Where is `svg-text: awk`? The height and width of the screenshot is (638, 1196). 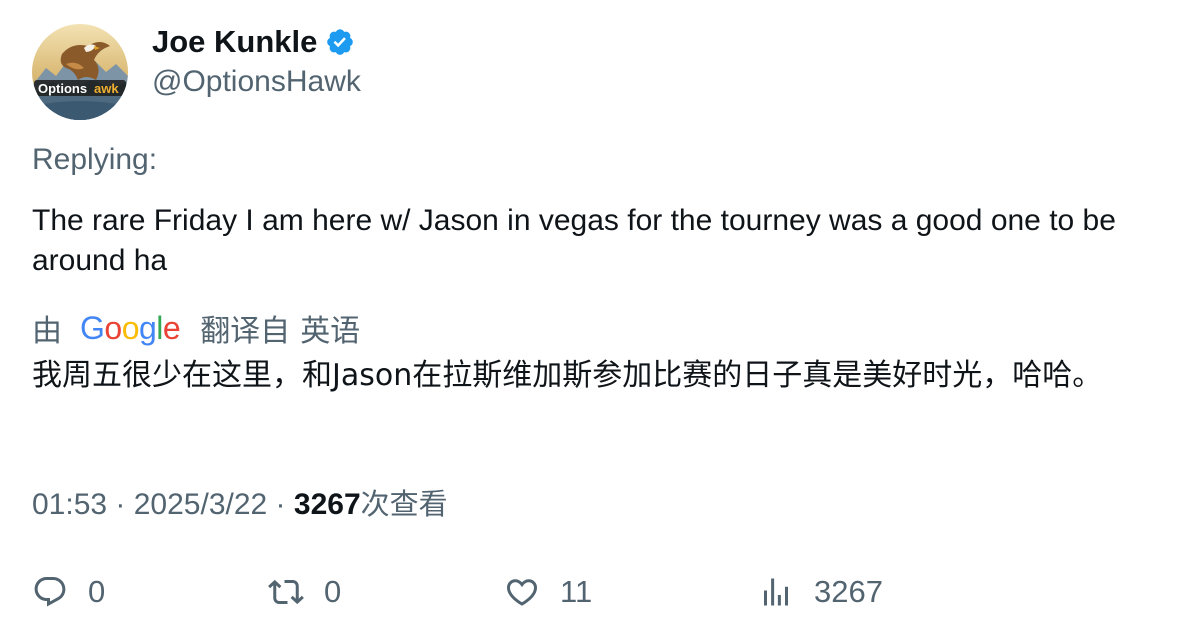 svg-text: awk is located at coordinates (106, 88).